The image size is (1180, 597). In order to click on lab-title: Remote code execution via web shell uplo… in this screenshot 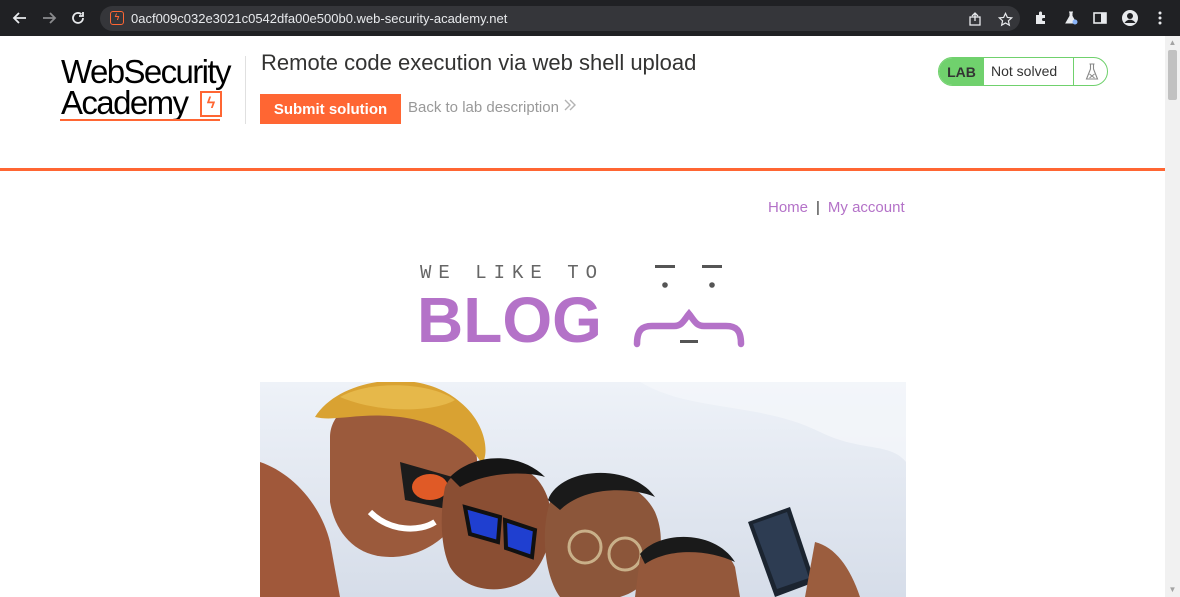, I will do `click(479, 62)`.